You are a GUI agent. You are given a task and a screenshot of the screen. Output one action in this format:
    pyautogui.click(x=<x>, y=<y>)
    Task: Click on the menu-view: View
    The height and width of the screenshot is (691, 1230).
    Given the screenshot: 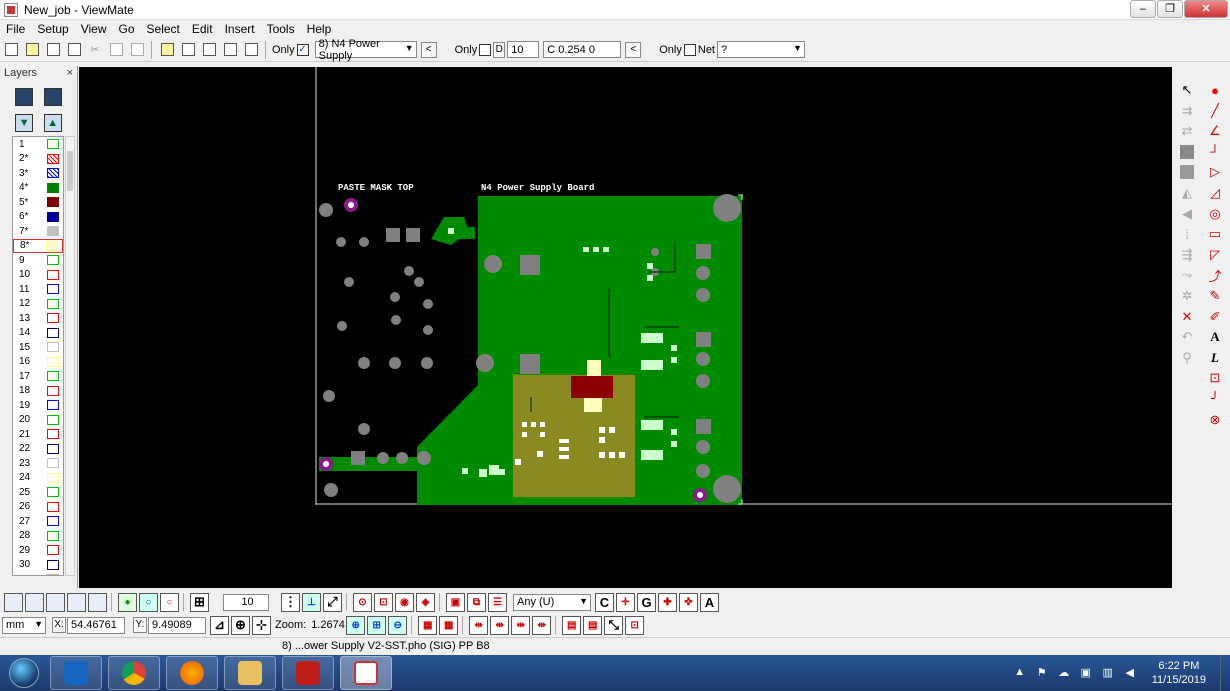 What is the action you would take?
    pyautogui.click(x=94, y=29)
    